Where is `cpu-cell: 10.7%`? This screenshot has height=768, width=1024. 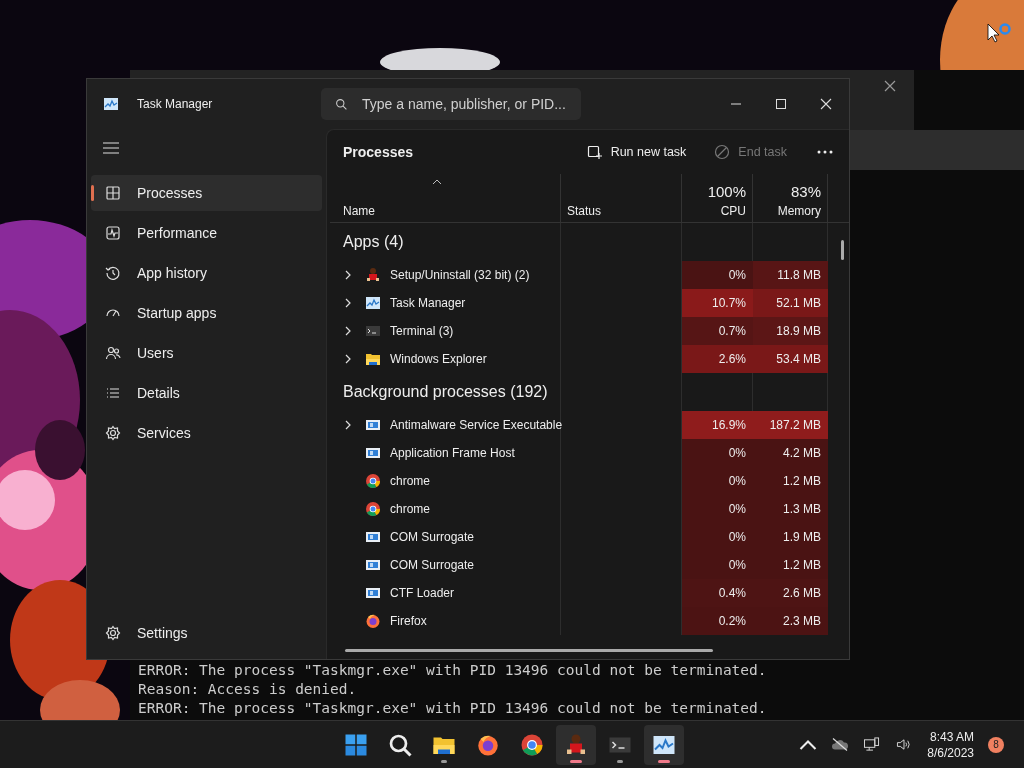
cpu-cell: 10.7% is located at coordinates (717, 303).